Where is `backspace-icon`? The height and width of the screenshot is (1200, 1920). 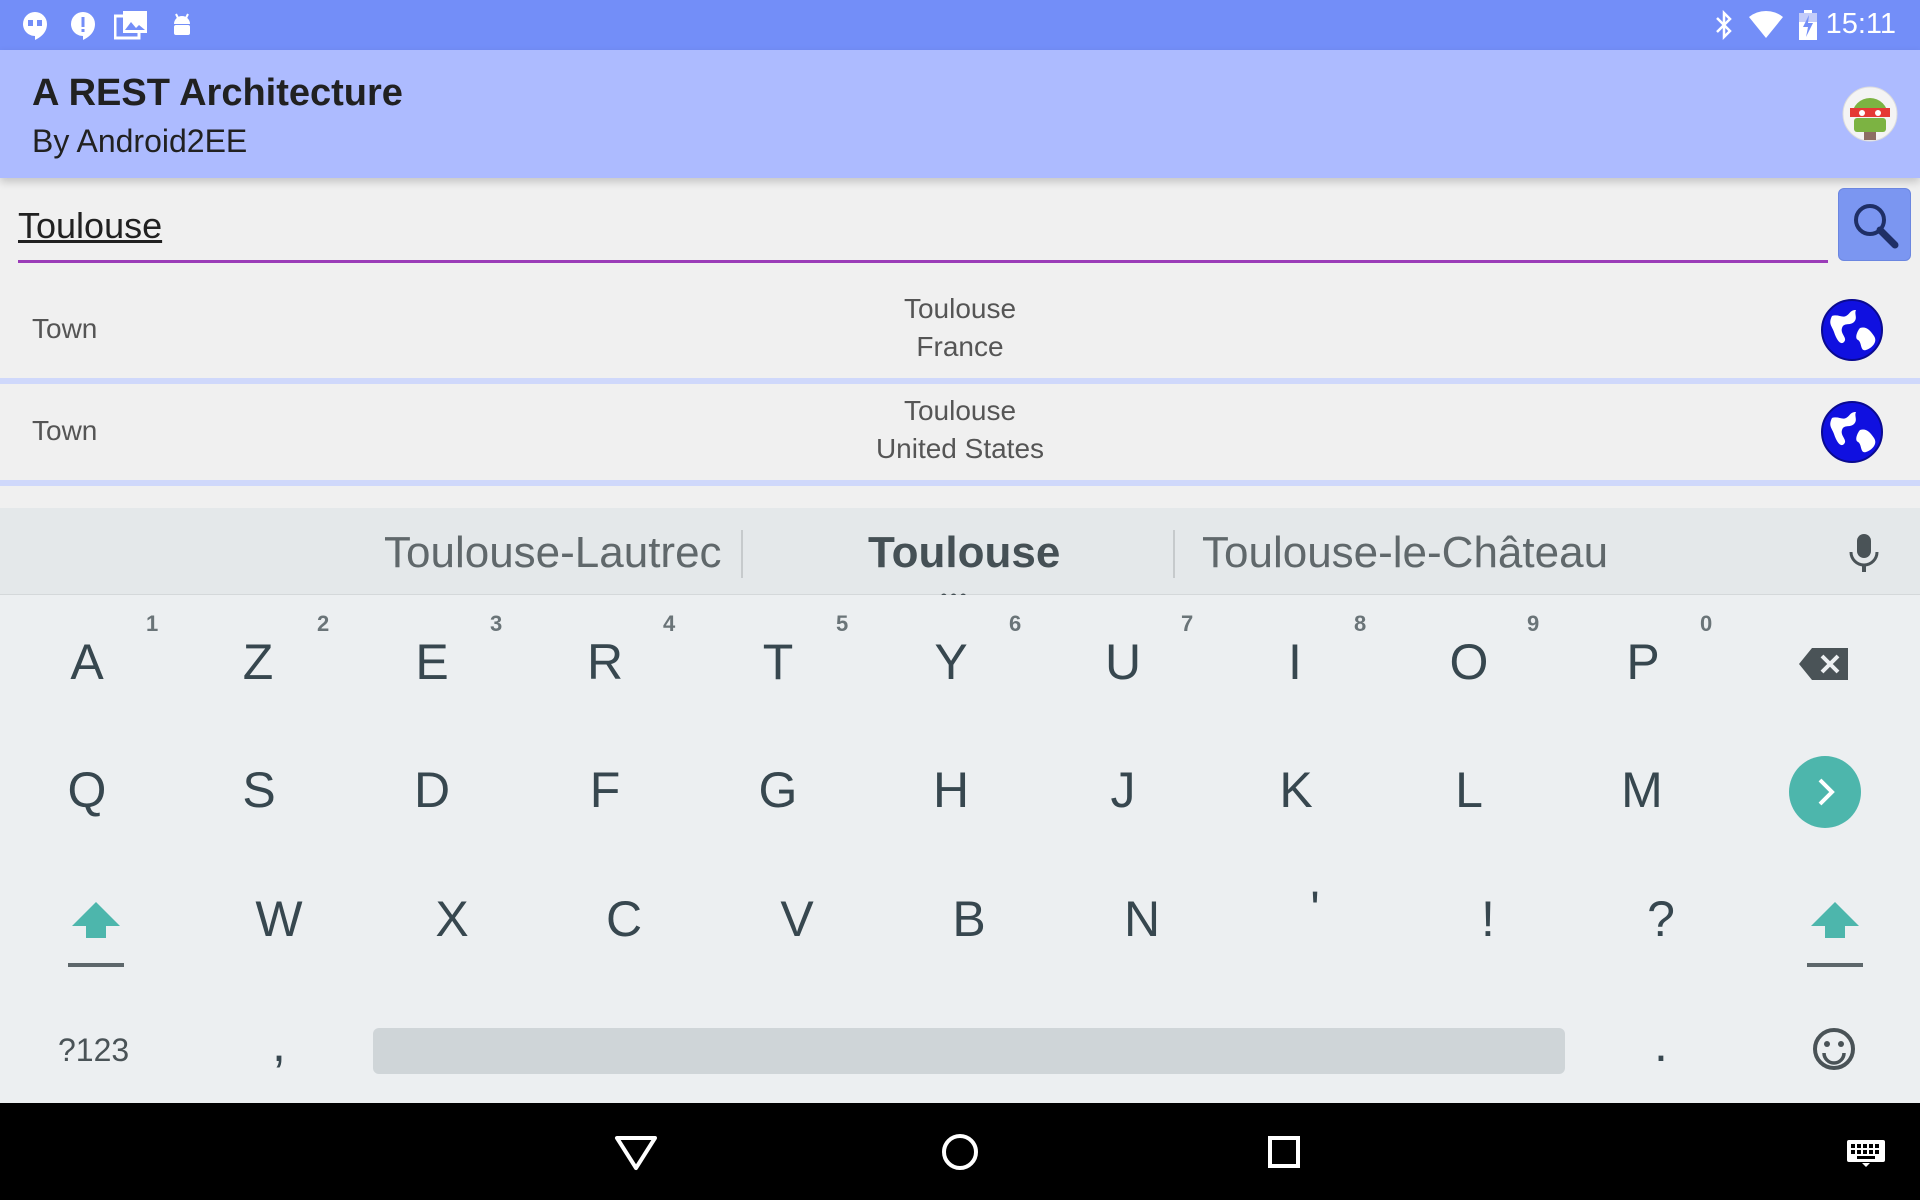 backspace-icon is located at coordinates (1824, 664).